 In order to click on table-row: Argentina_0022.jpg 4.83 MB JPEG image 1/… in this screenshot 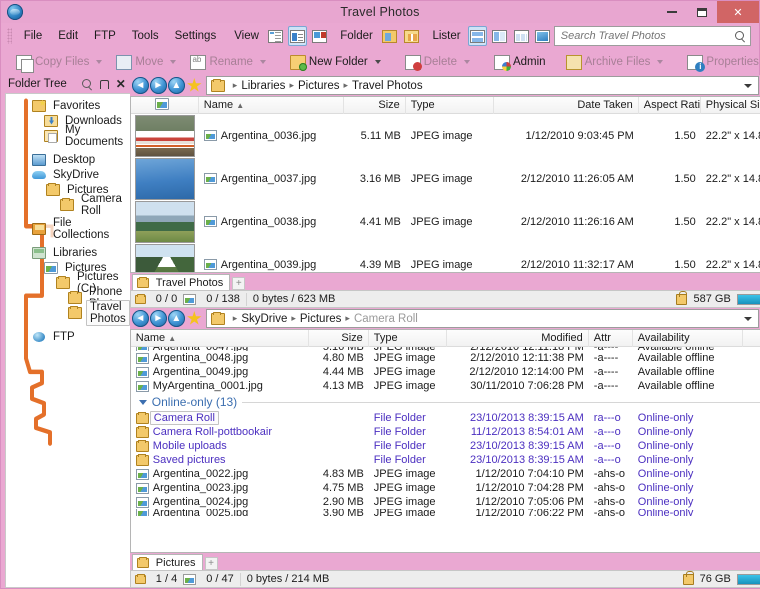, I will do `click(445, 474)`.